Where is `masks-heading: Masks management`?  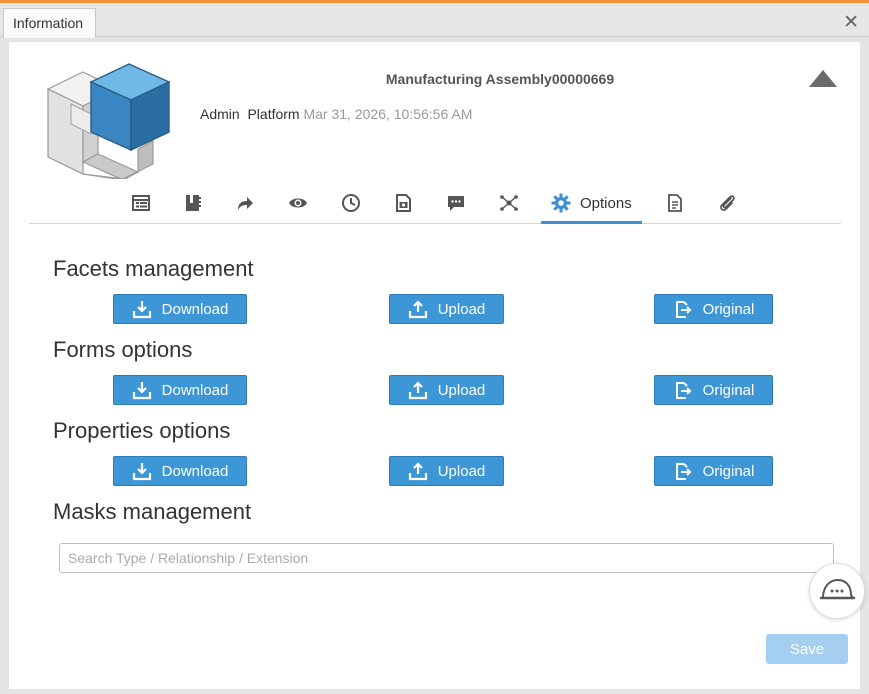
masks-heading: Masks management is located at coordinates (152, 511).